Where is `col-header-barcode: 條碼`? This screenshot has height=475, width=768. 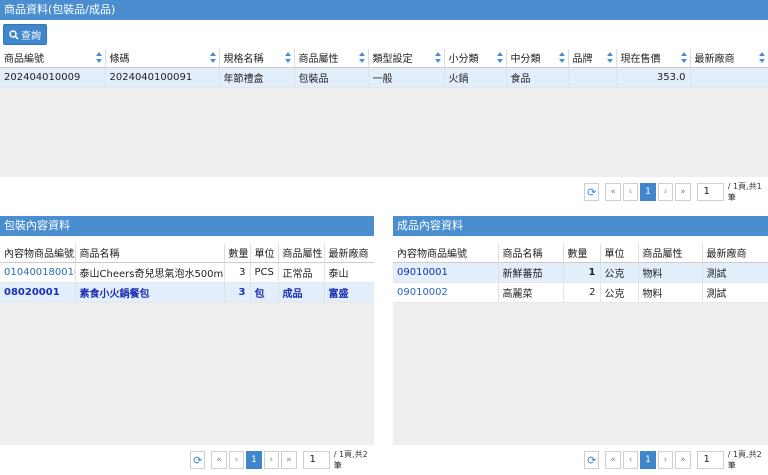 col-header-barcode: 條碼 is located at coordinates (162, 58).